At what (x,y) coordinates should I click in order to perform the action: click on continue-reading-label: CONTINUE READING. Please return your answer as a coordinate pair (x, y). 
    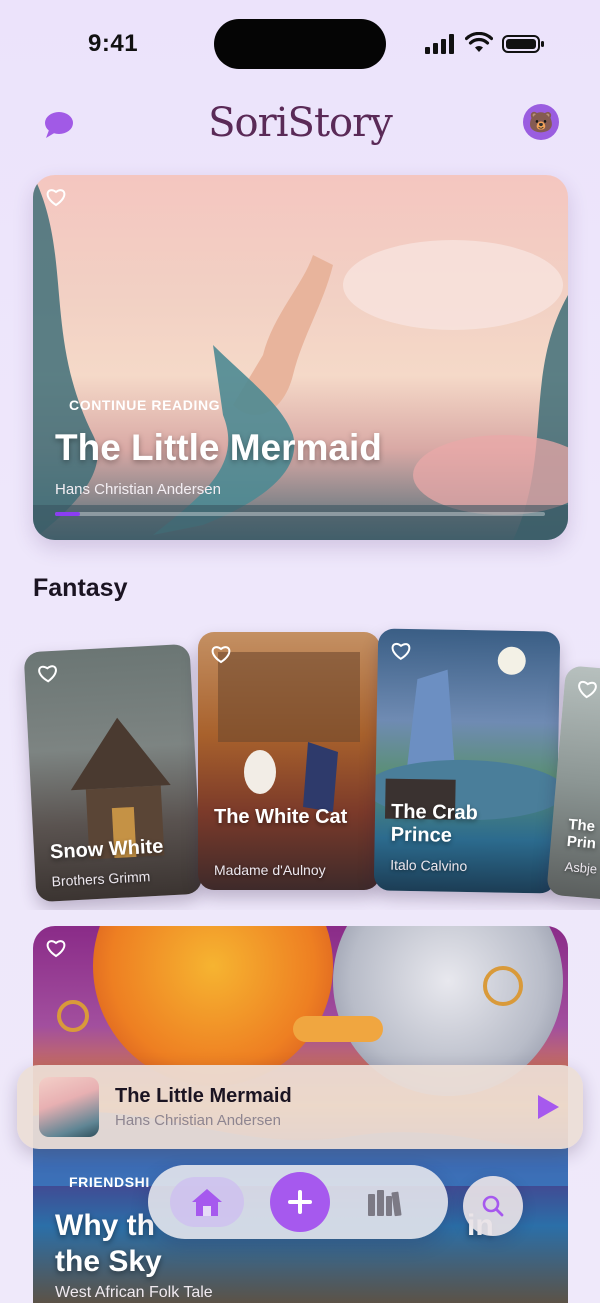
    Looking at the image, I should click on (145, 405).